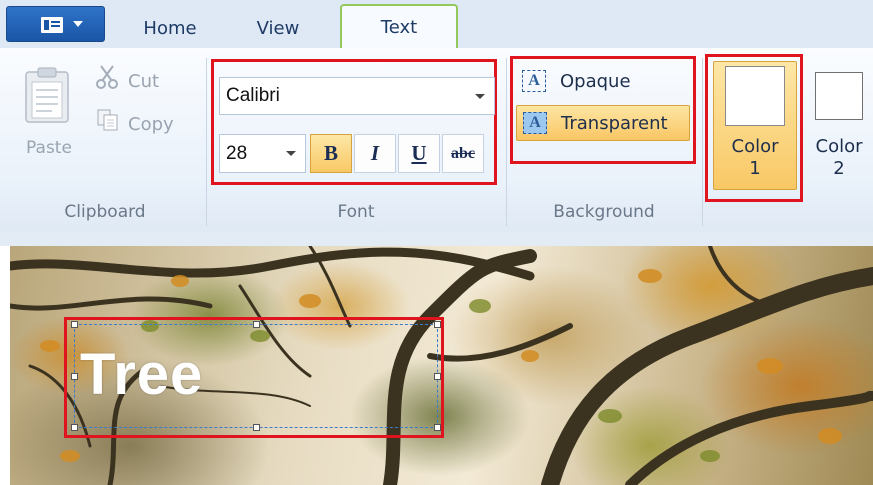 This screenshot has width=873, height=485. What do you see at coordinates (595, 81) in the screenshot?
I see `opaque-label: Opaque` at bounding box center [595, 81].